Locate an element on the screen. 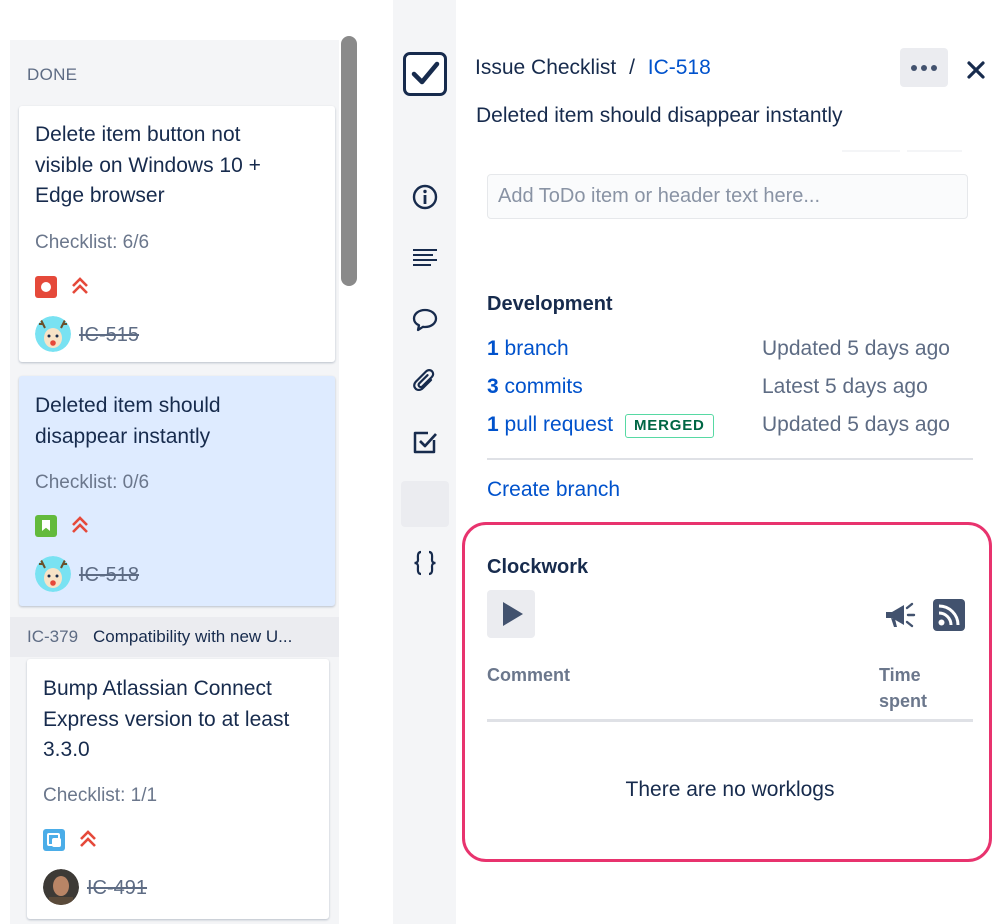  play-icon is located at coordinates (513, 614).